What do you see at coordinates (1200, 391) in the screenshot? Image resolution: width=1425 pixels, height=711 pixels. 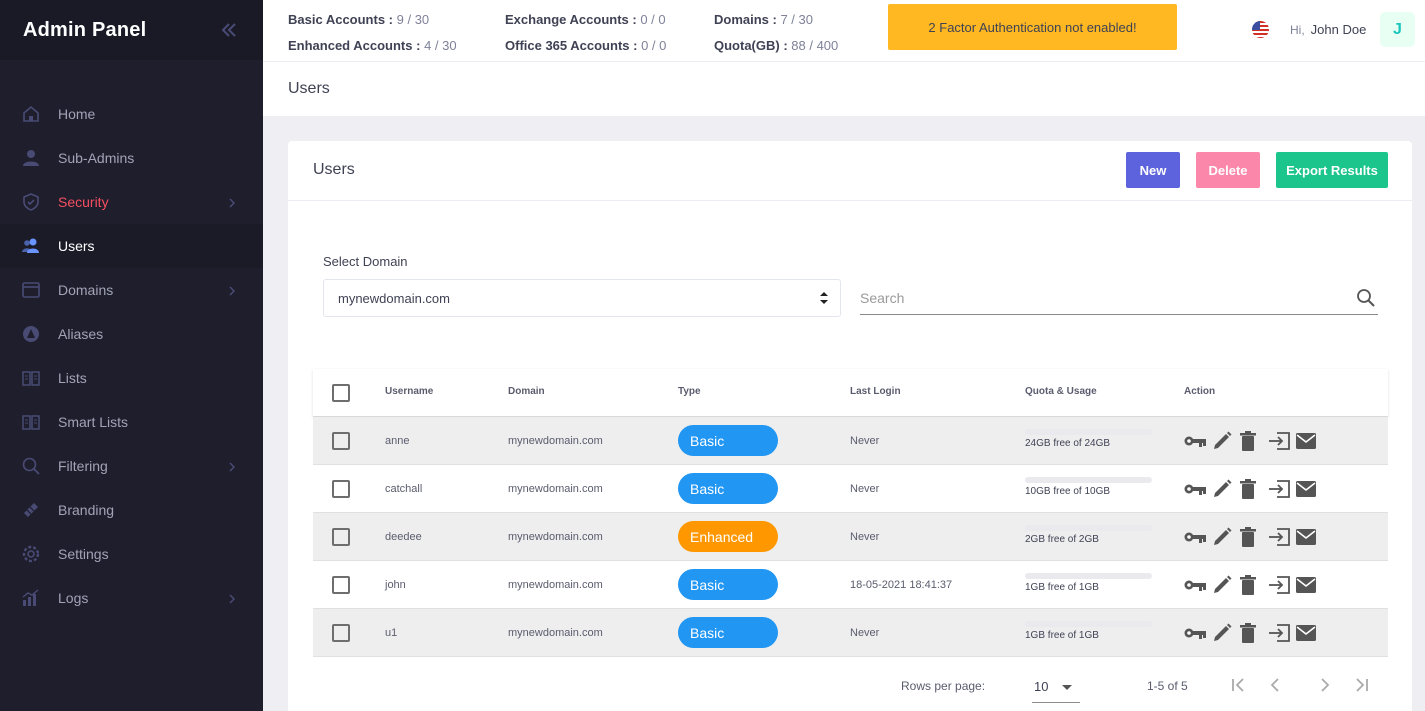 I see `column-action: Action` at bounding box center [1200, 391].